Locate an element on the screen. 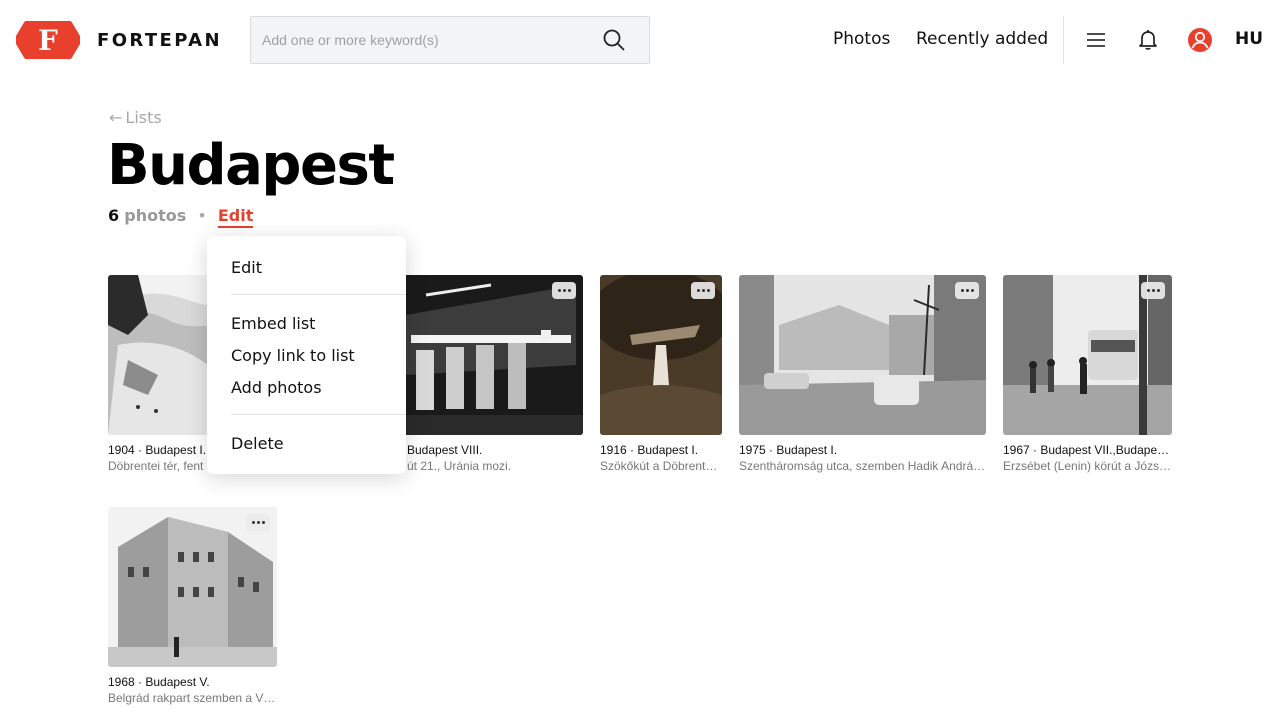 The height and width of the screenshot is (720, 1280). logo-wordmark: FORTEPAN is located at coordinates (159, 40).